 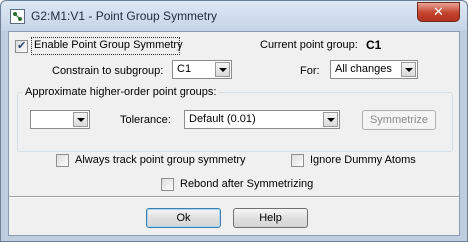 I want to click on for-select: All changes, so click(x=374, y=69).